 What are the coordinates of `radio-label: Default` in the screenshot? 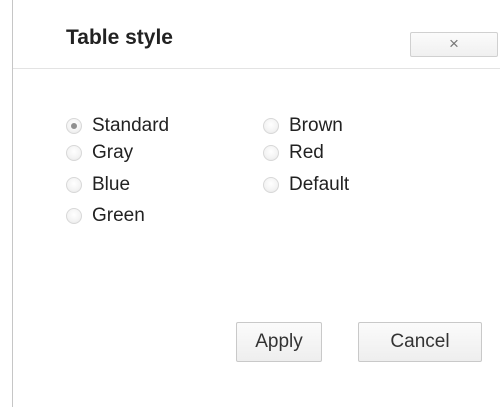 It's located at (319, 184).